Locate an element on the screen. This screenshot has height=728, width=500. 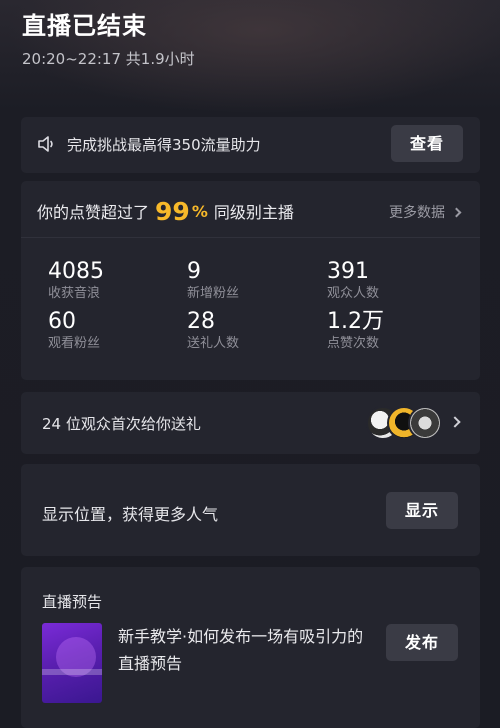
more-data-link: 更多数据 is located at coordinates (425, 212).